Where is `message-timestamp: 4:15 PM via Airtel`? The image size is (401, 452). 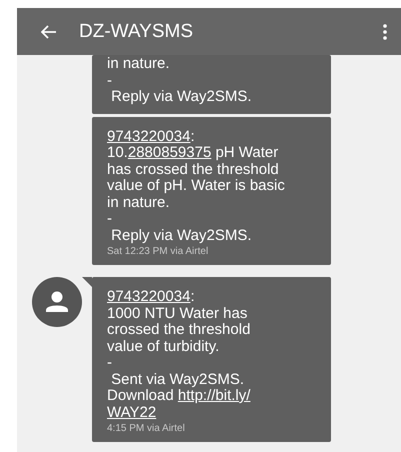
message-timestamp: 4:15 PM via Airtel is located at coordinates (146, 428).